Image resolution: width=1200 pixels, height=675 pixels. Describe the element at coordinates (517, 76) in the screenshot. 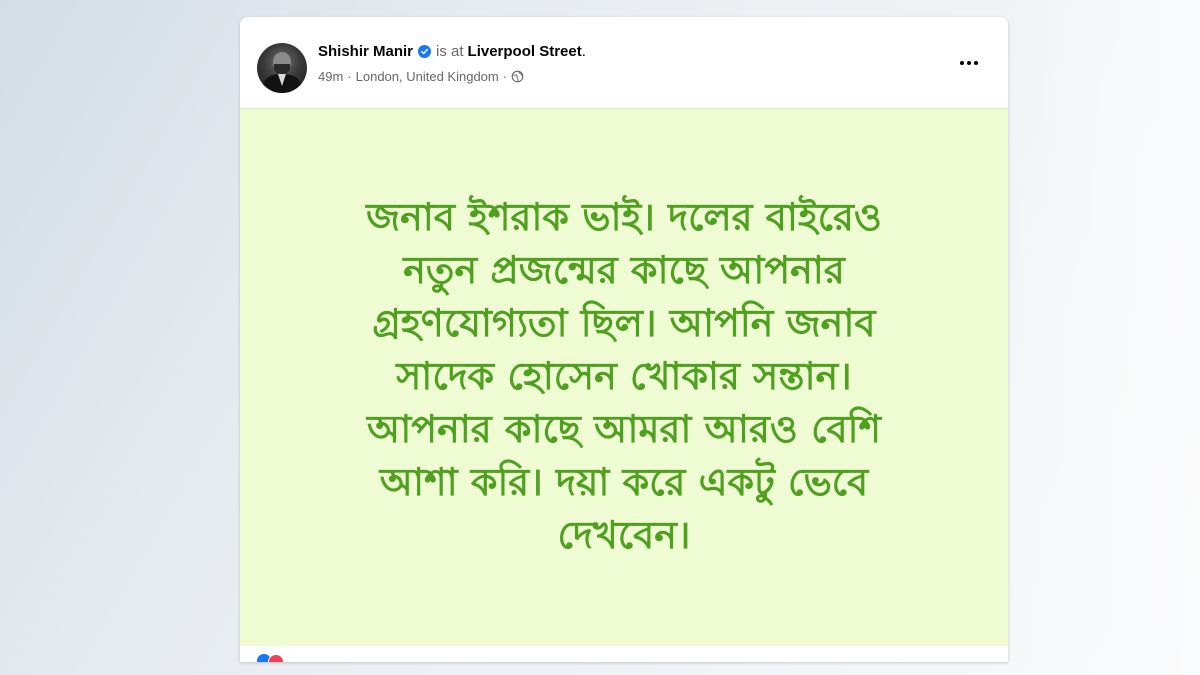

I see `globe-icon` at that location.